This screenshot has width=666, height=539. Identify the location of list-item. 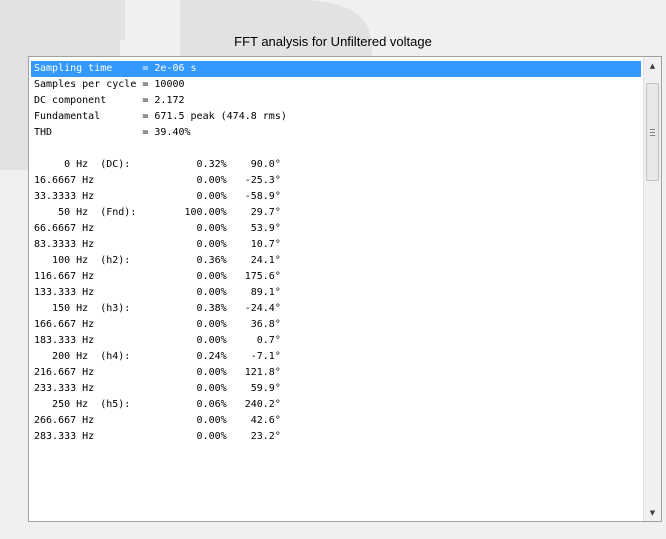
(336, 149).